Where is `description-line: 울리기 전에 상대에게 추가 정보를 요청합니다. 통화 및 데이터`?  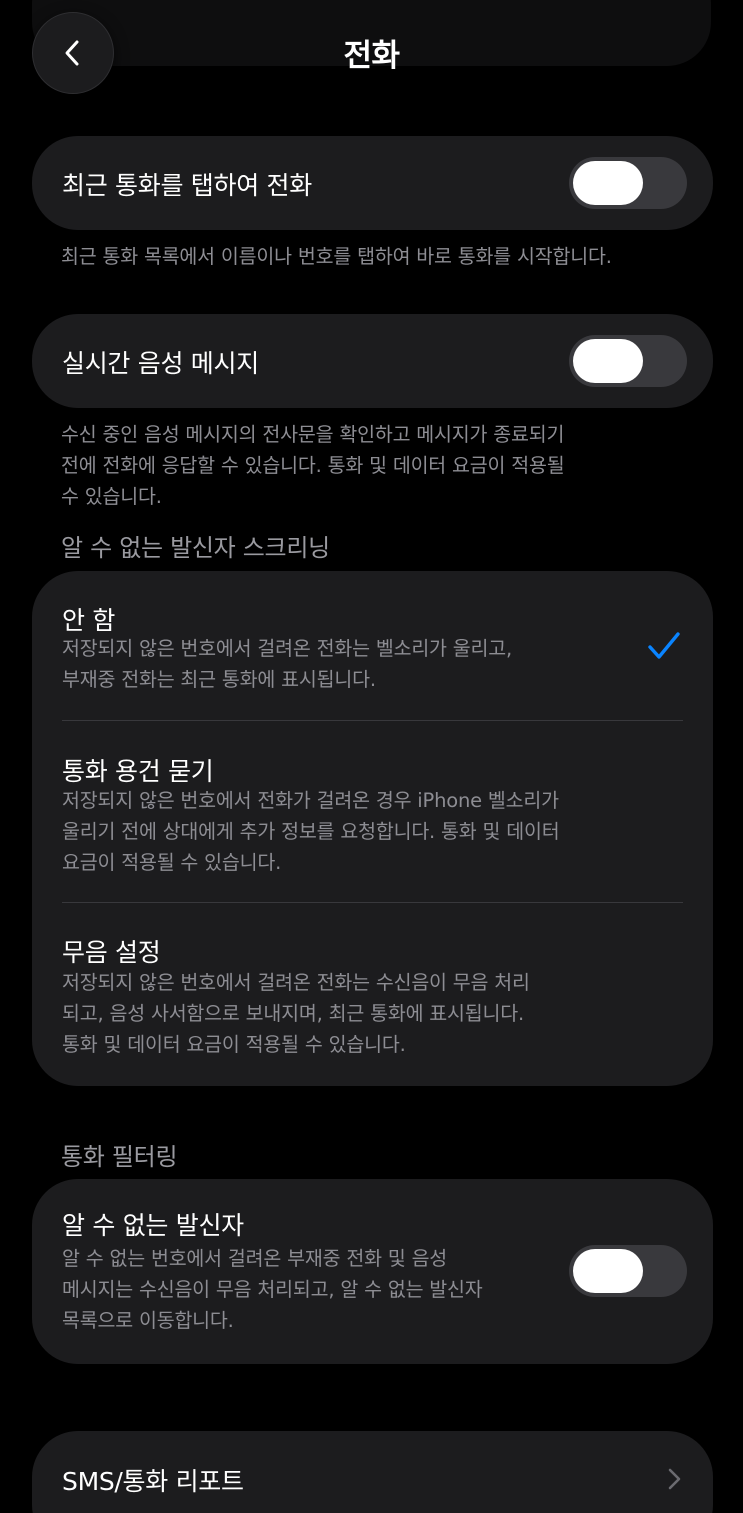
description-line: 울리기 전에 상대에게 추가 정보를 요청합니다. 통화 및 데이터 is located at coordinates (311, 831).